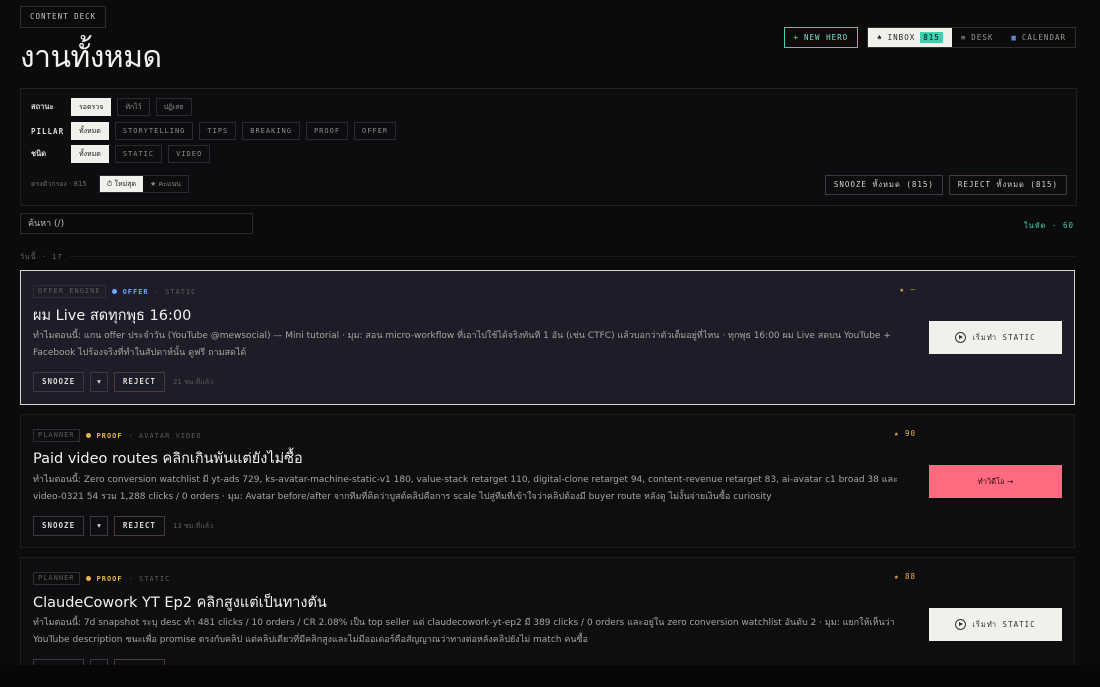 Image resolution: width=1100 pixels, height=687 pixels. I want to click on chip-pillar-breaking: BREAKING, so click(271, 131).